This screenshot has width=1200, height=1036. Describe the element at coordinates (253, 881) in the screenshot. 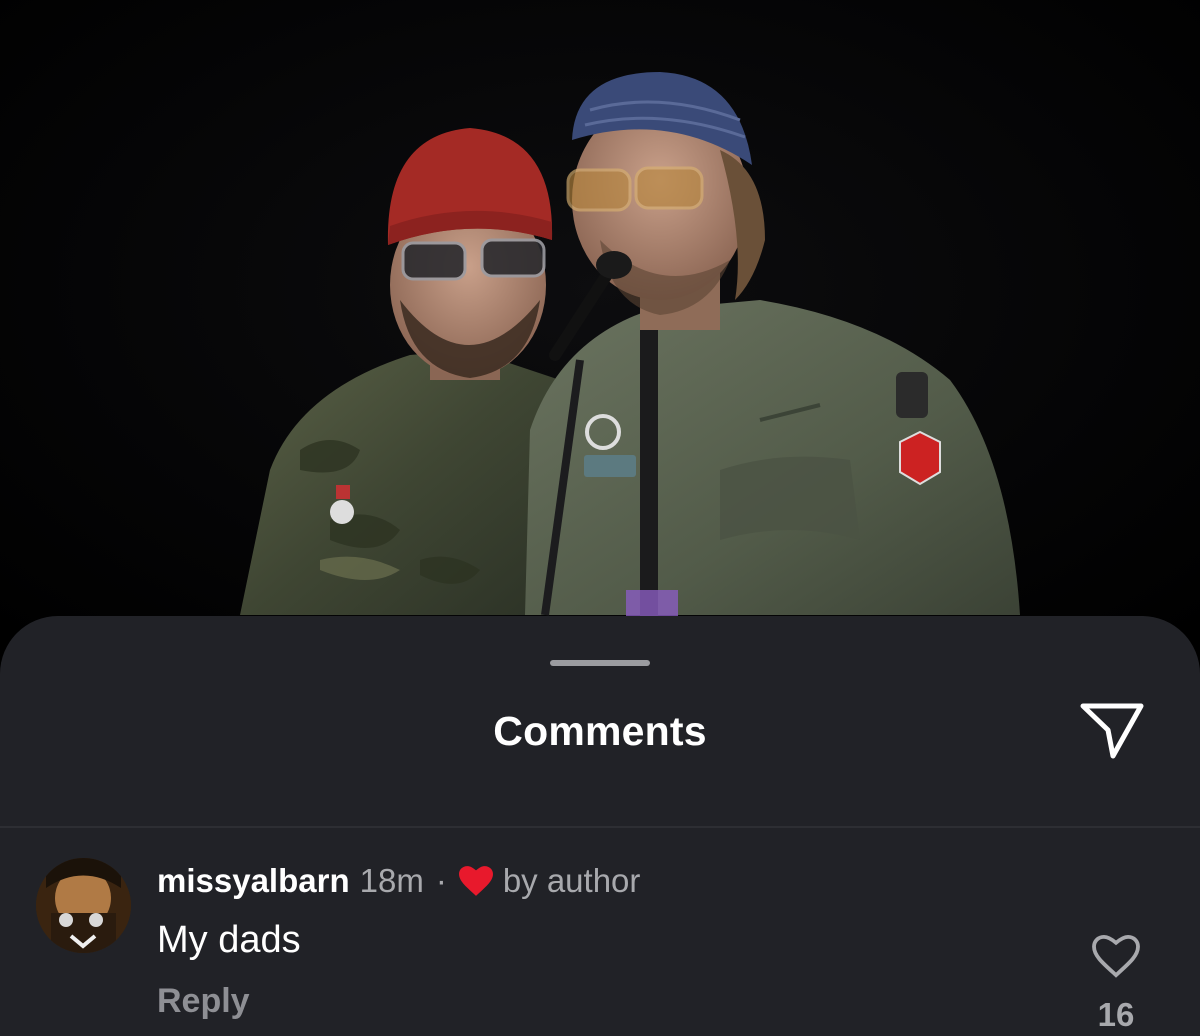

I see `comment-username: missyalbarn` at that location.